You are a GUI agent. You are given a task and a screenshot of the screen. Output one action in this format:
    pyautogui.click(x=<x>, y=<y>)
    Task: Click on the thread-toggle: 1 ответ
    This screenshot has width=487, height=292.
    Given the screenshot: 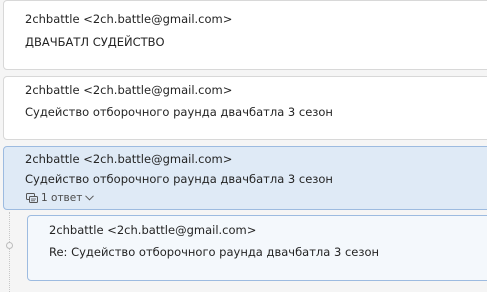 What is the action you would take?
    pyautogui.click(x=60, y=198)
    